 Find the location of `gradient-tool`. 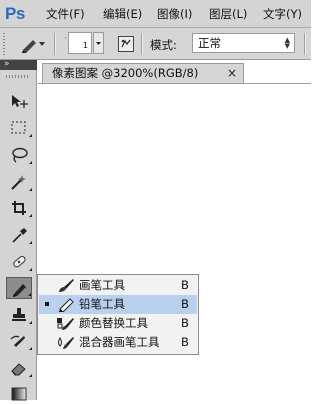

gradient-tool is located at coordinates (19, 393).